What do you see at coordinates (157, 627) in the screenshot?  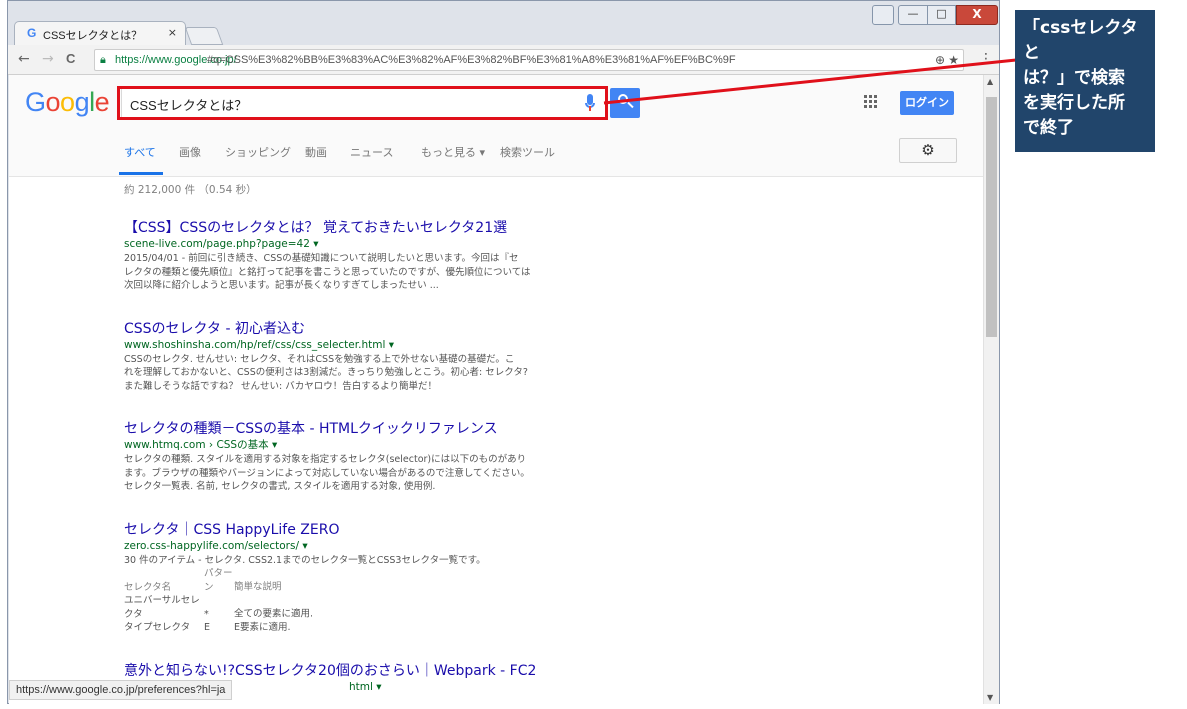 I see `table-cell: タイプセレクタ` at bounding box center [157, 627].